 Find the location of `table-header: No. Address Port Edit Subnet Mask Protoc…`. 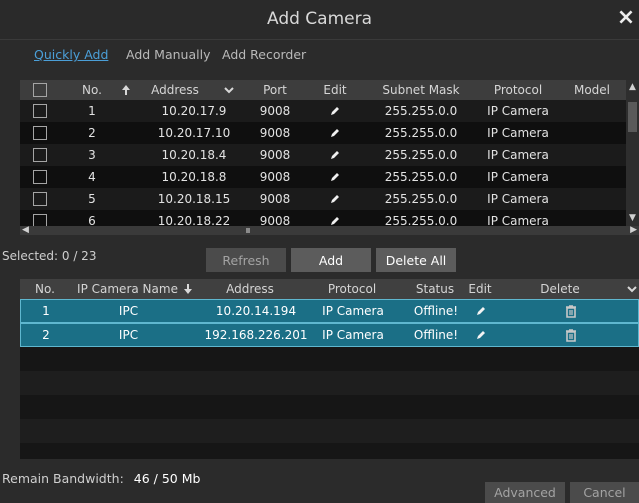

table-header: No. Address Port Edit Subnet Mask Protoc… is located at coordinates (329, 90).